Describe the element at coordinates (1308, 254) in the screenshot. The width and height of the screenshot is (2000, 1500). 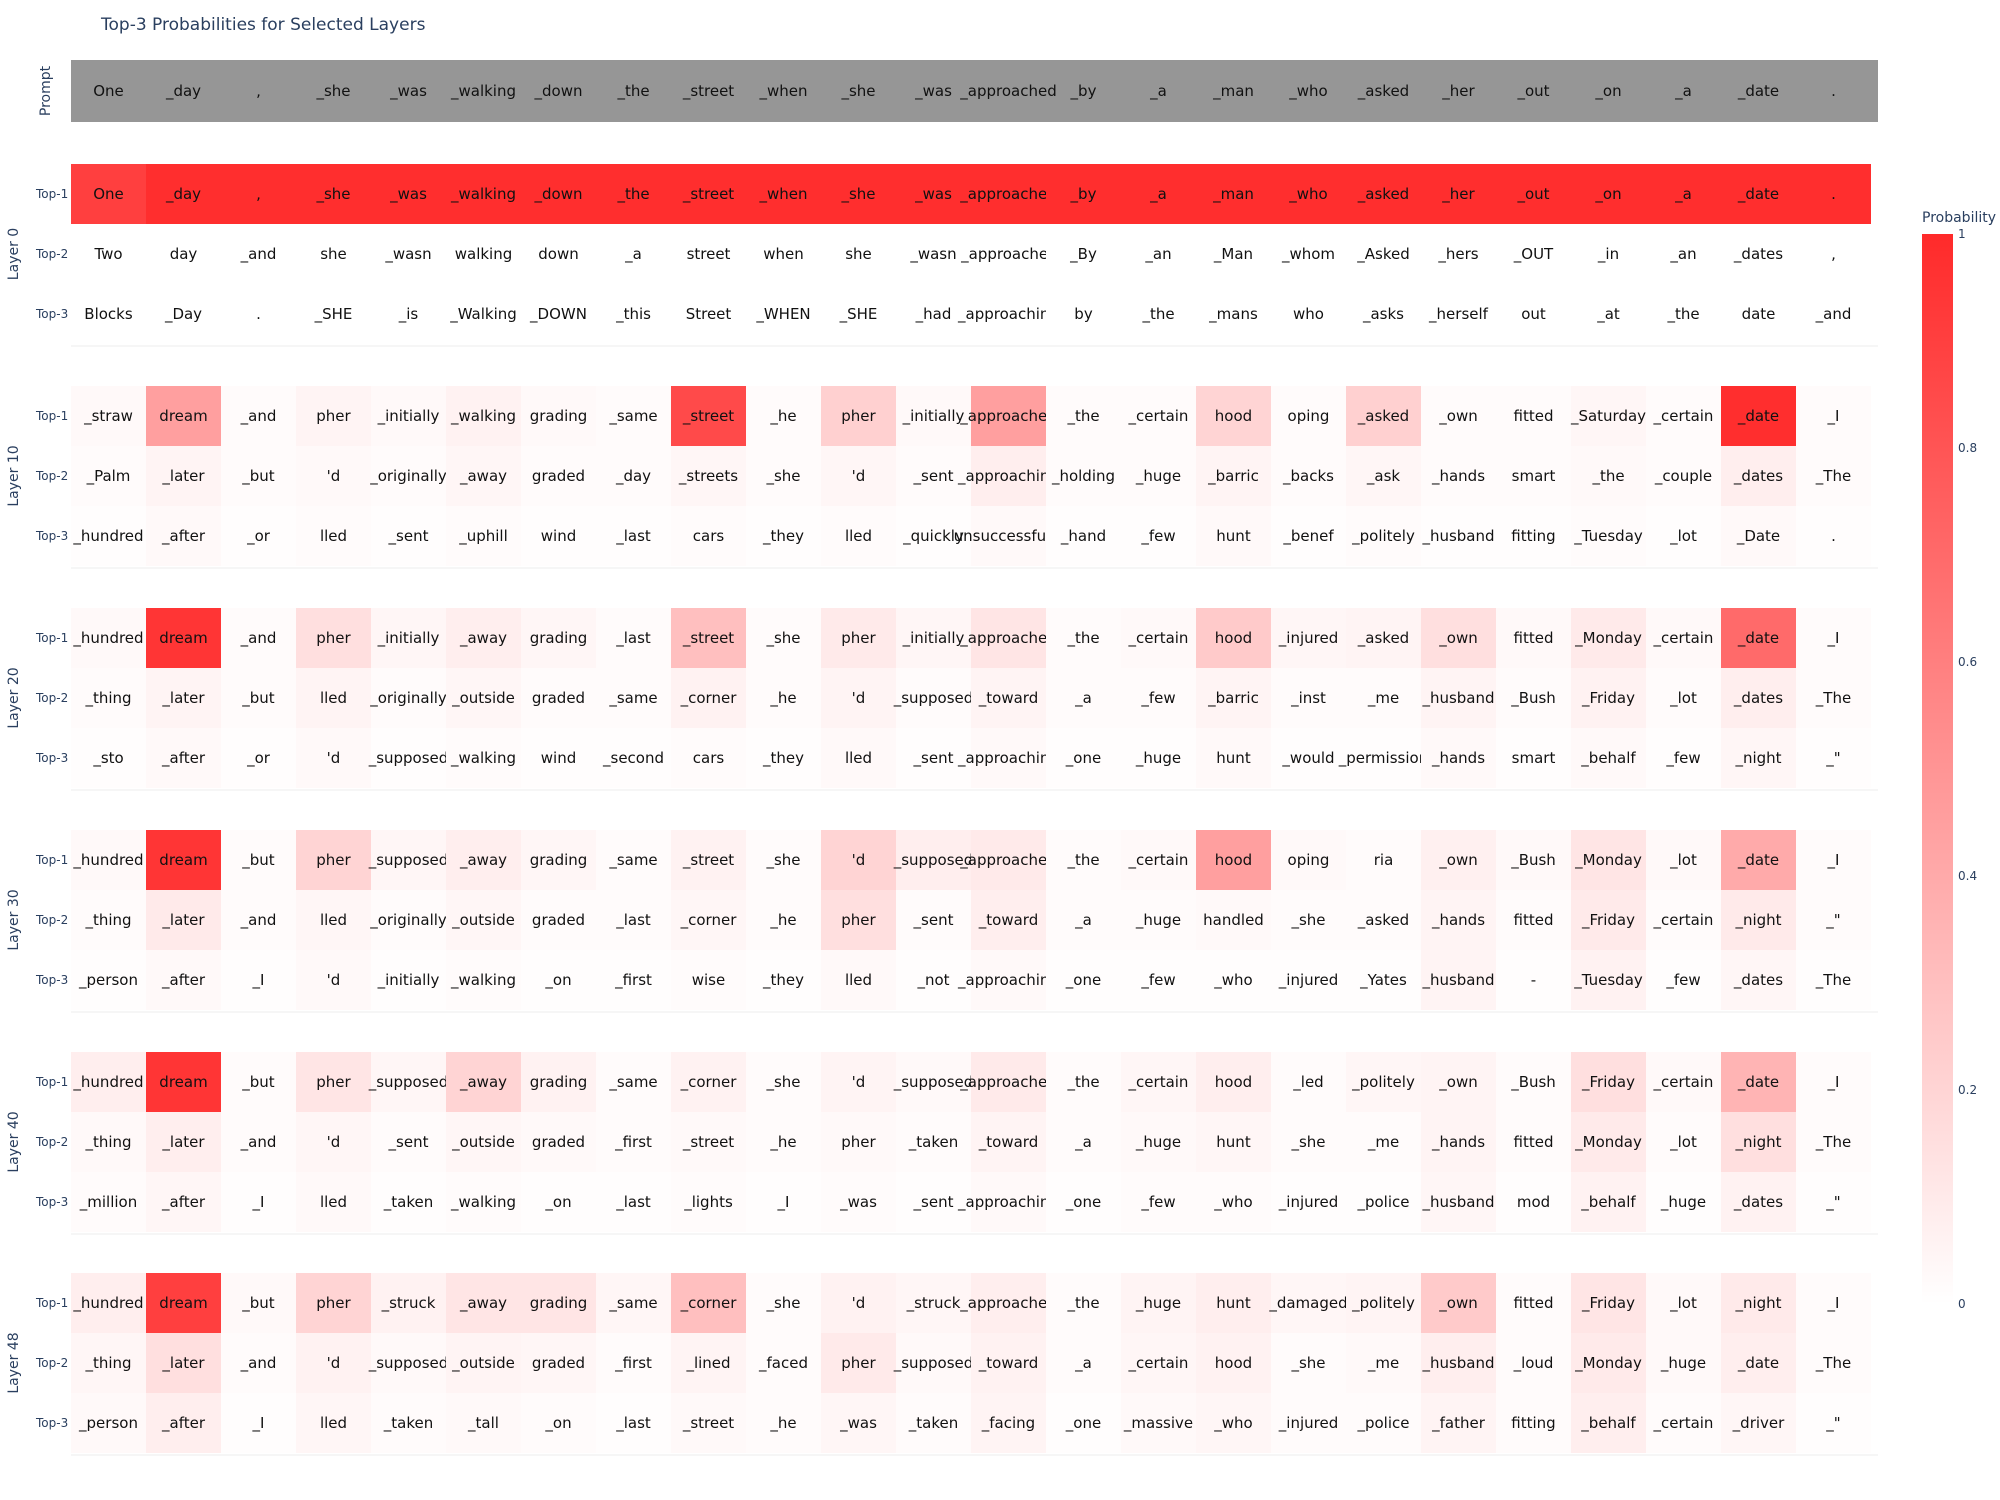
I see `cell-token: _whom` at that location.